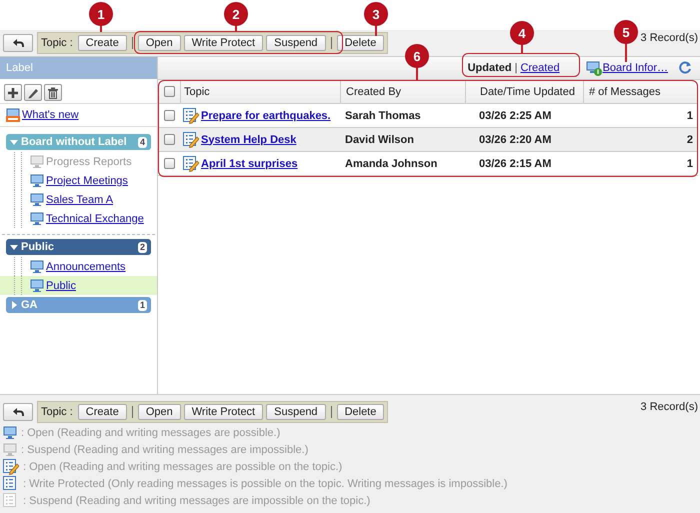 The image size is (700, 513). I want to click on label-header: Board without Label 4, so click(78, 142).